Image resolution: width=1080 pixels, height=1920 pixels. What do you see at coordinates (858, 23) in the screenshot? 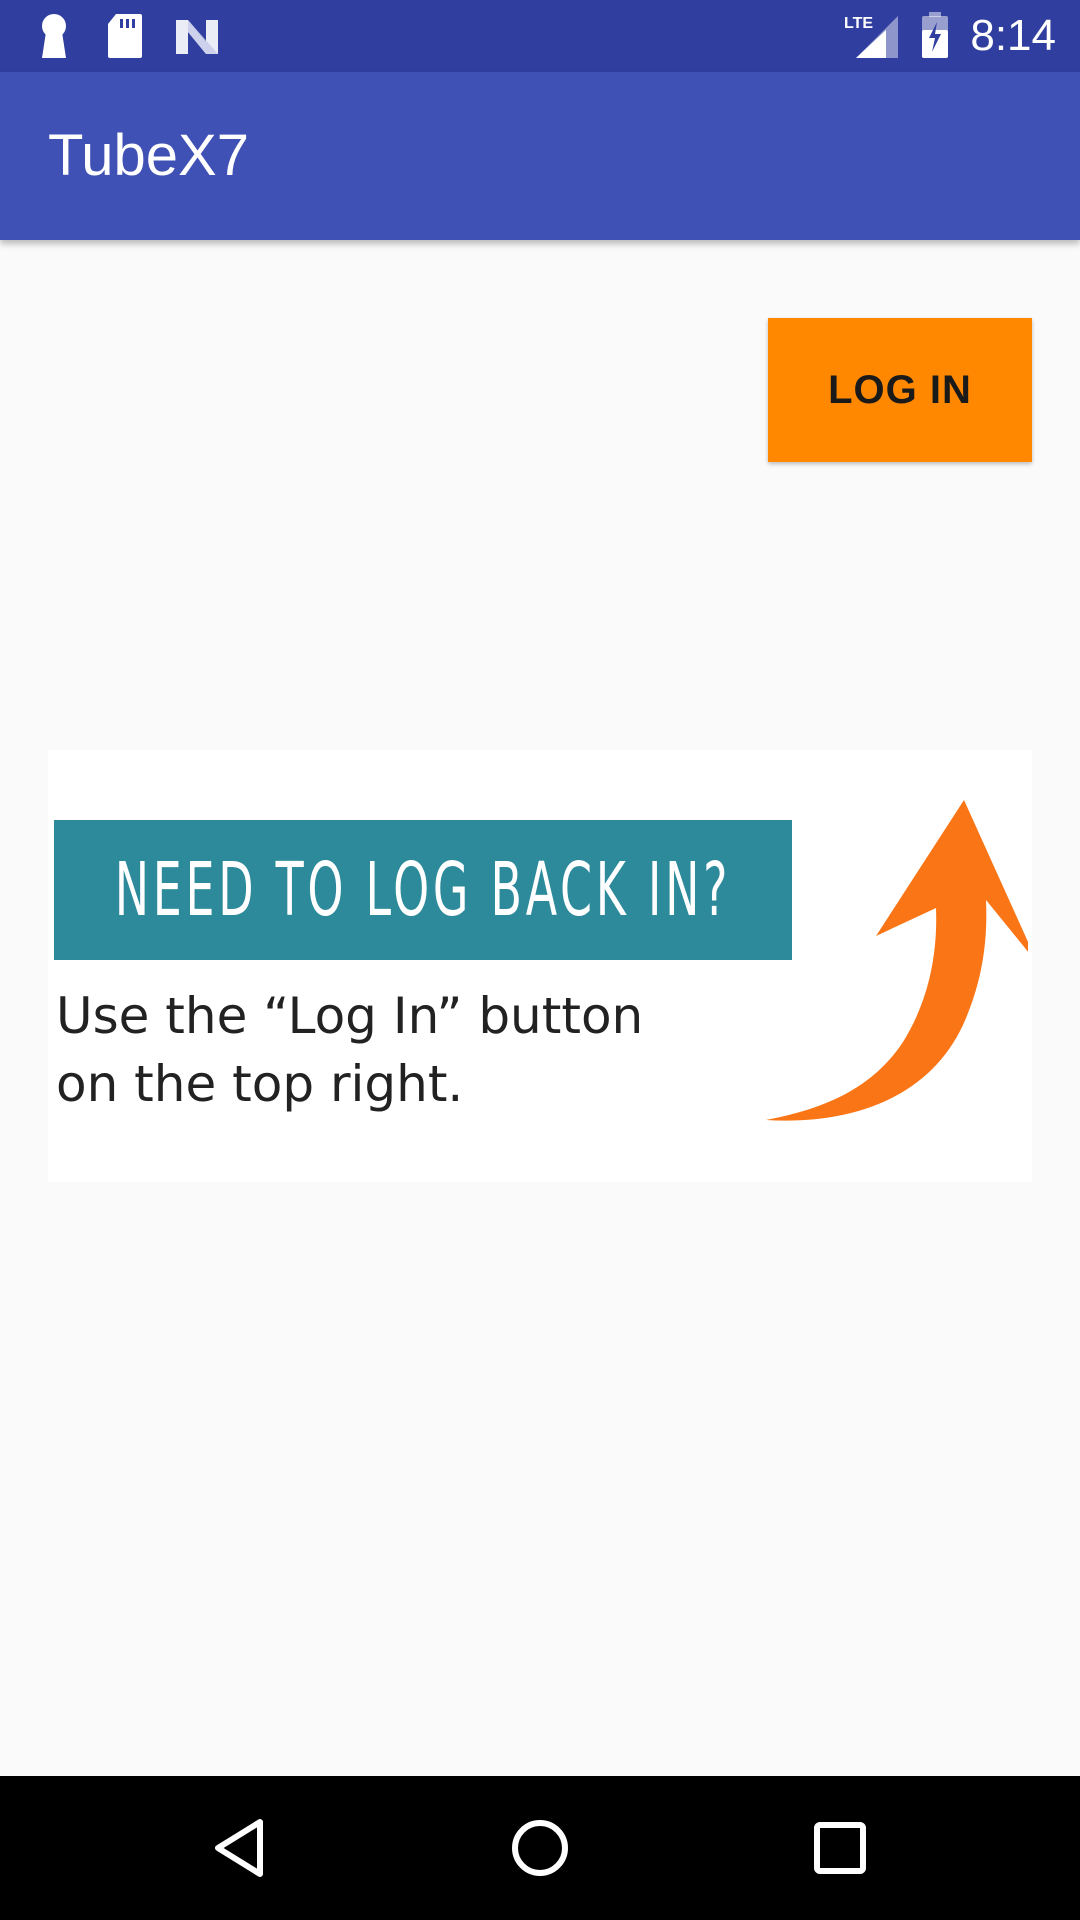
I see `svg-text: LTE` at bounding box center [858, 23].